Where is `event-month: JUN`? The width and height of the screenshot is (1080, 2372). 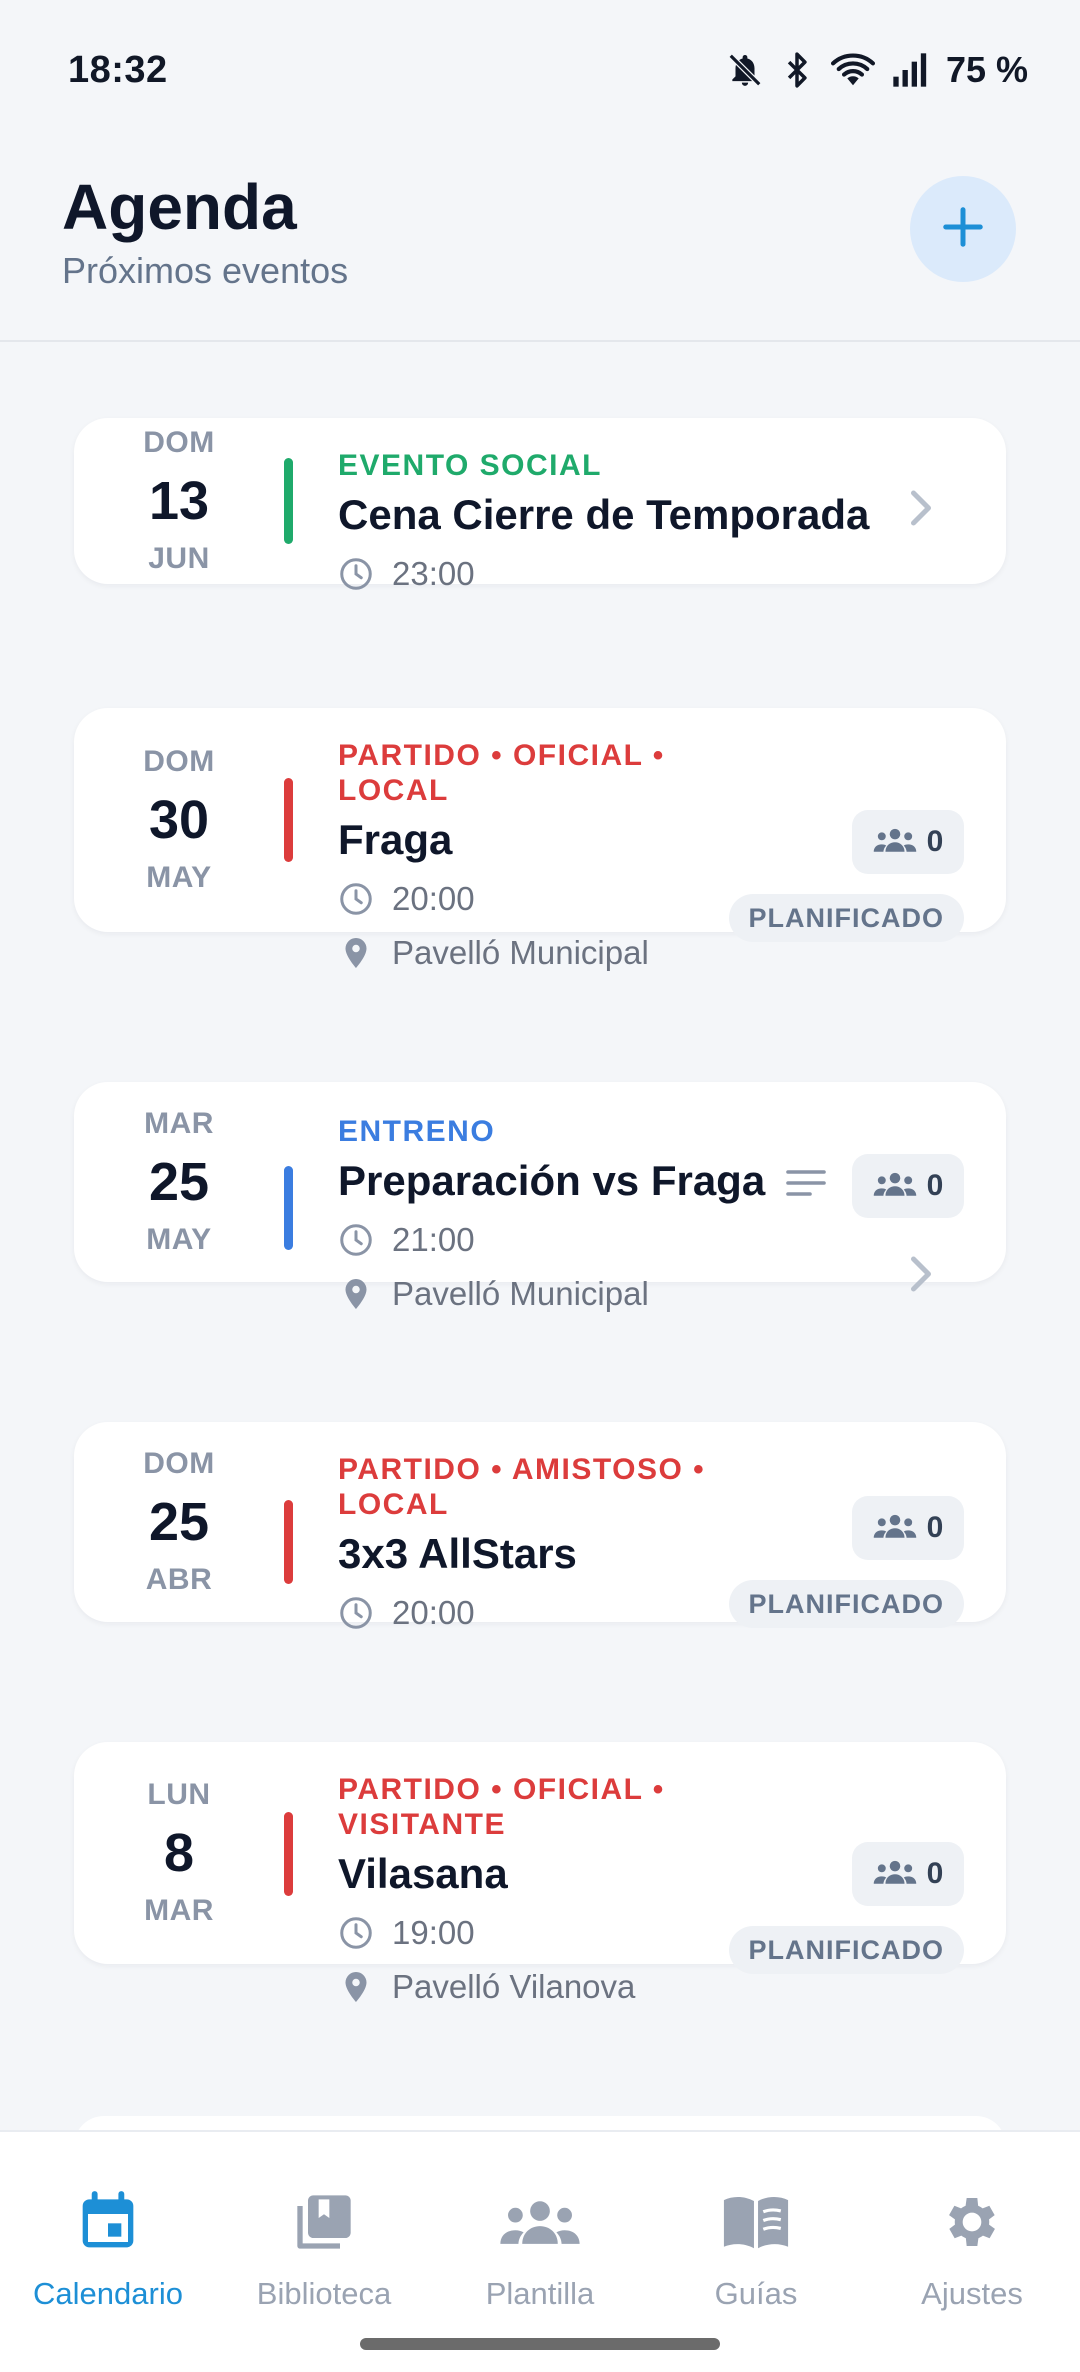
event-month: JUN is located at coordinates (179, 558).